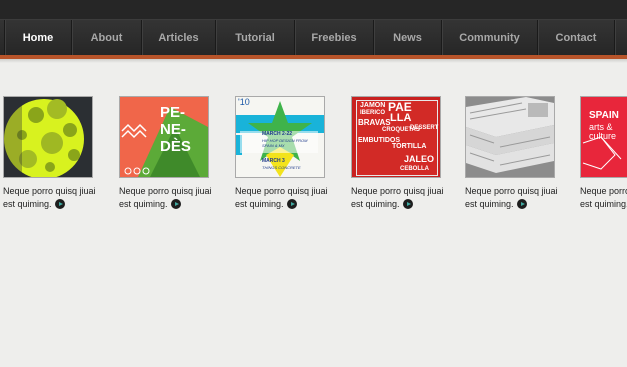 The width and height of the screenshot is (627, 367). I want to click on thumbnail-newspapers-photo, so click(510, 137).